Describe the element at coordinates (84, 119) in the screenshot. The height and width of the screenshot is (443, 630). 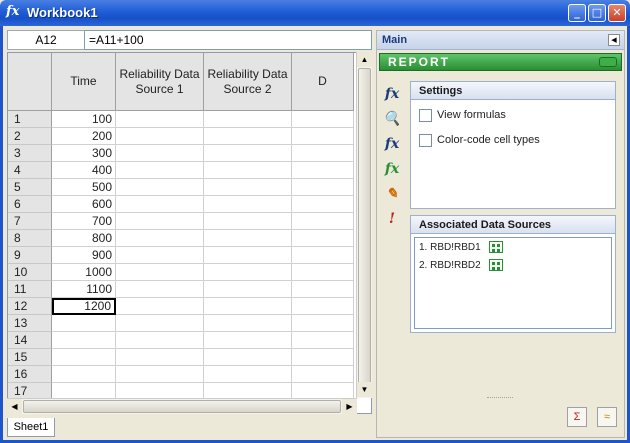
I see `grid-cell: 100` at that location.